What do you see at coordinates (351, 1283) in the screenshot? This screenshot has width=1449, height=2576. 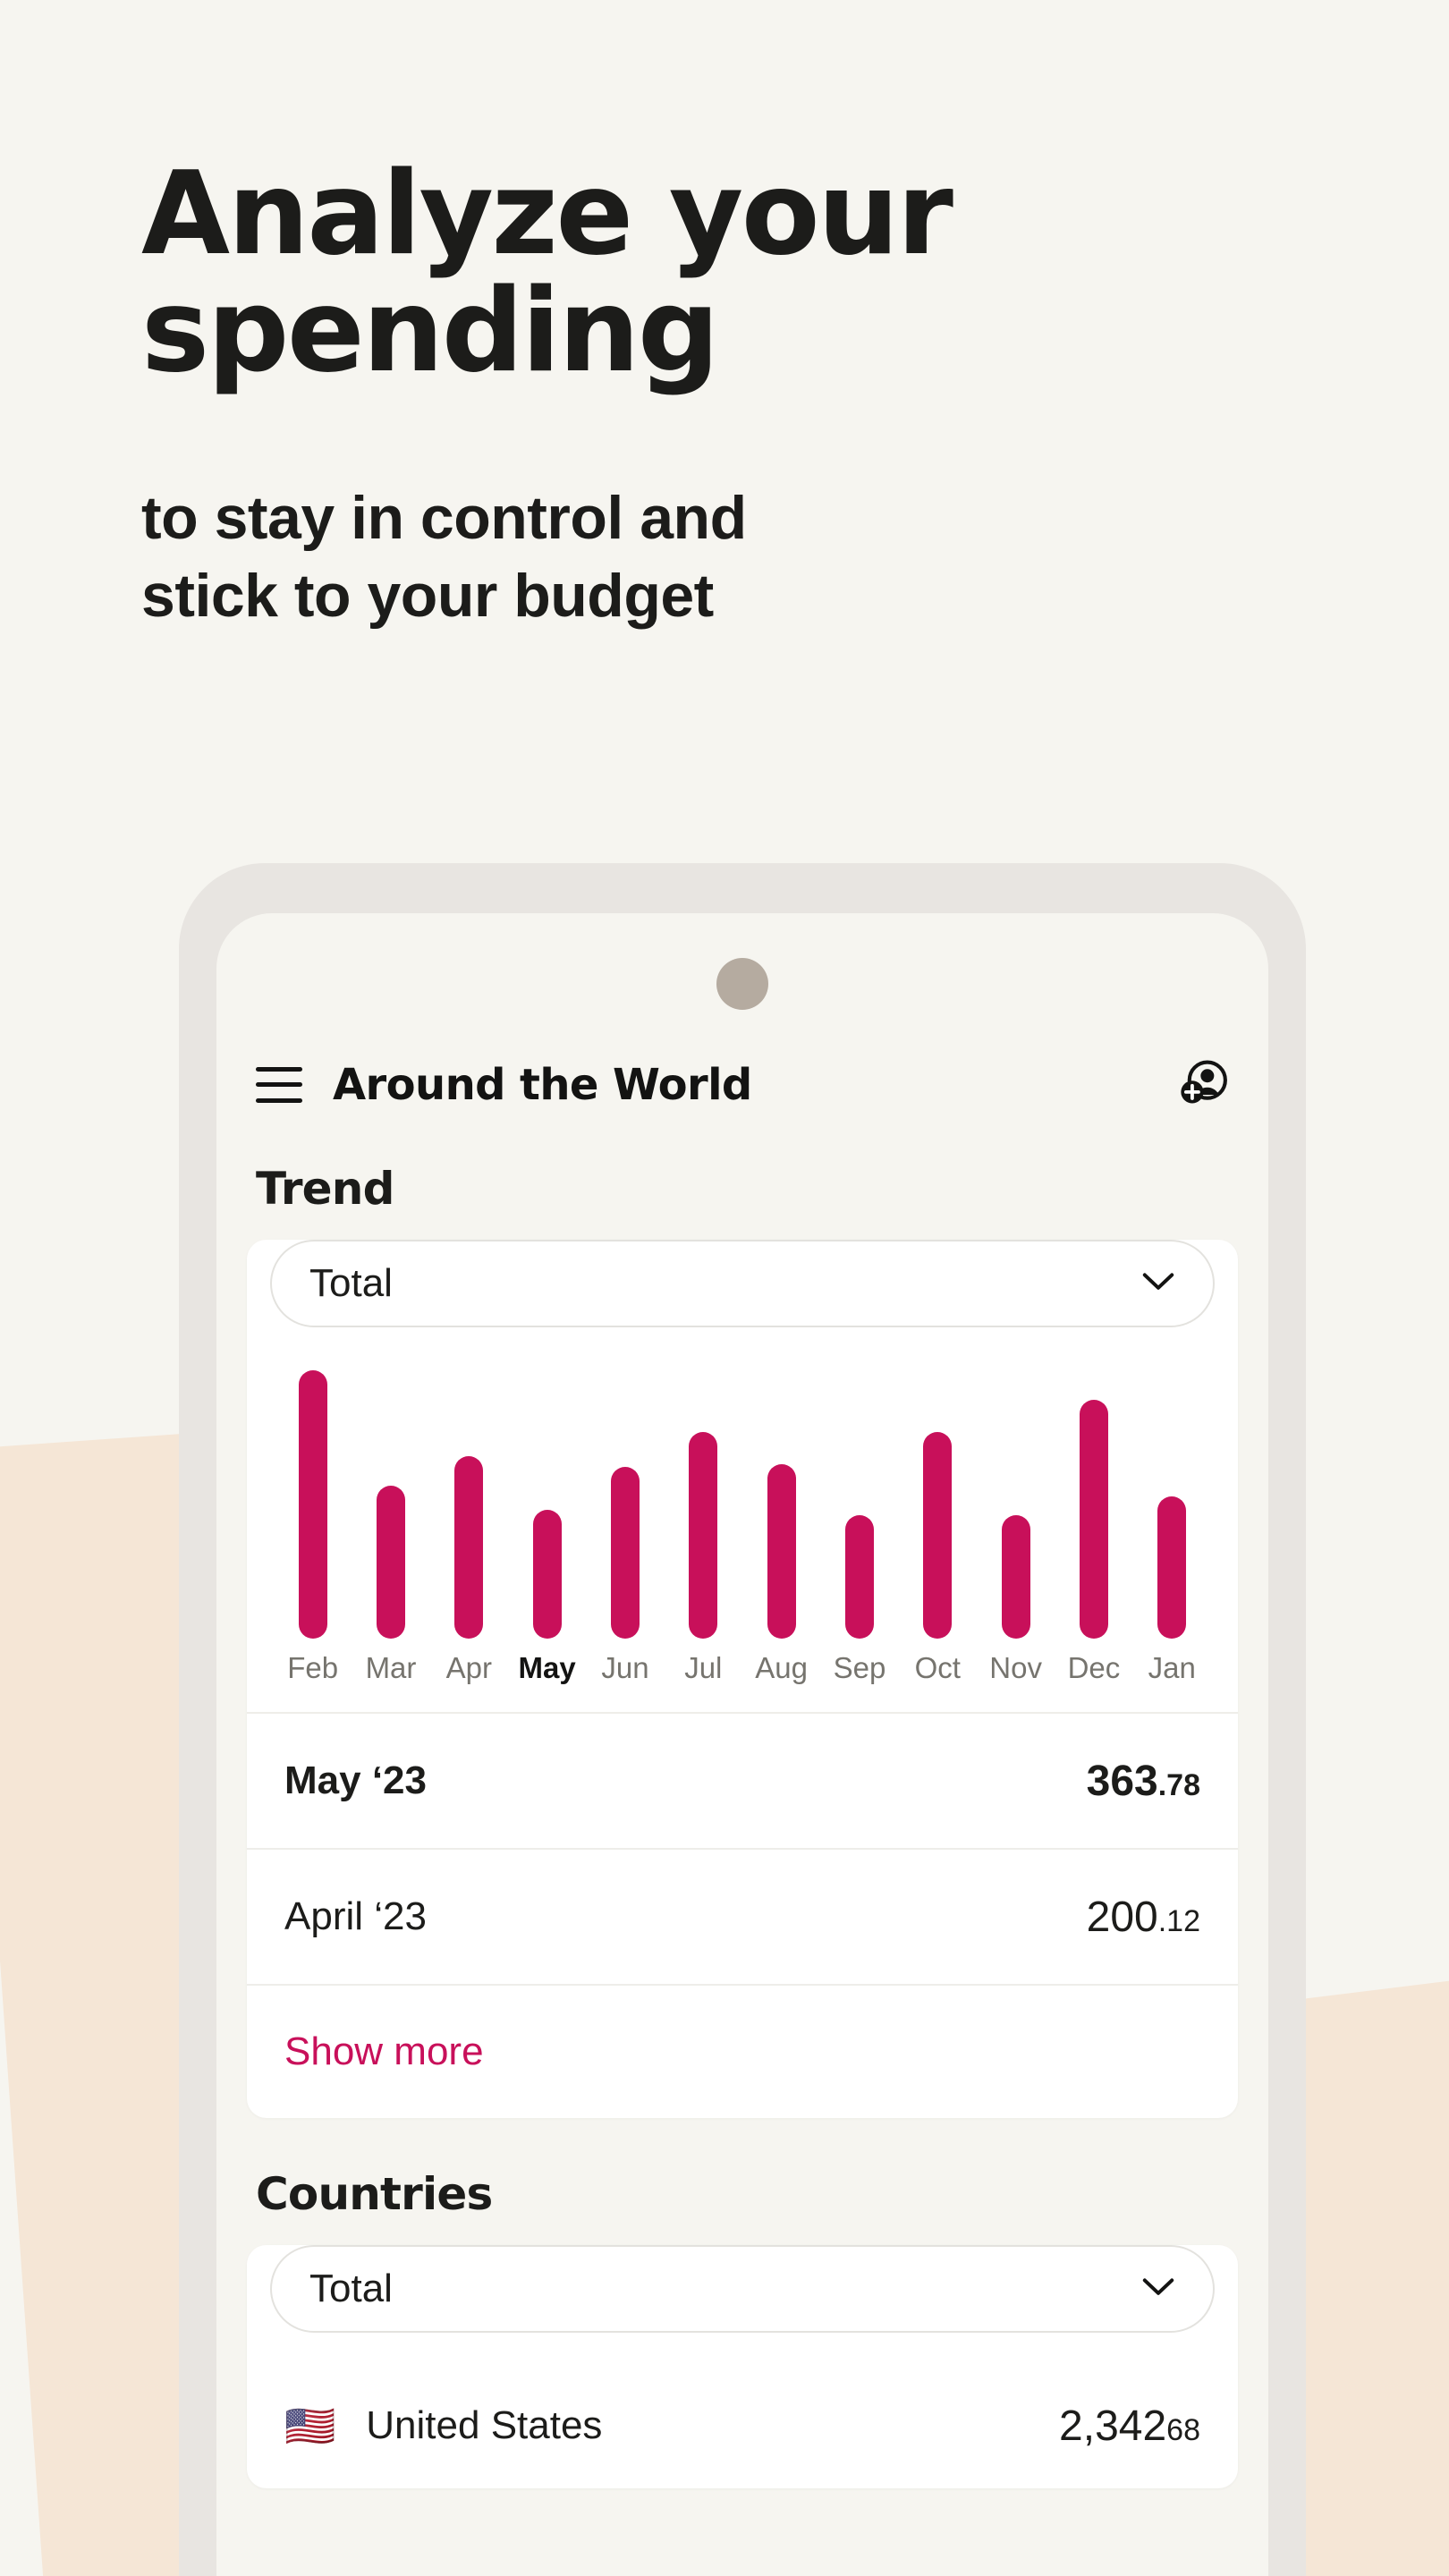 I see `trend-filter-value: Total` at bounding box center [351, 1283].